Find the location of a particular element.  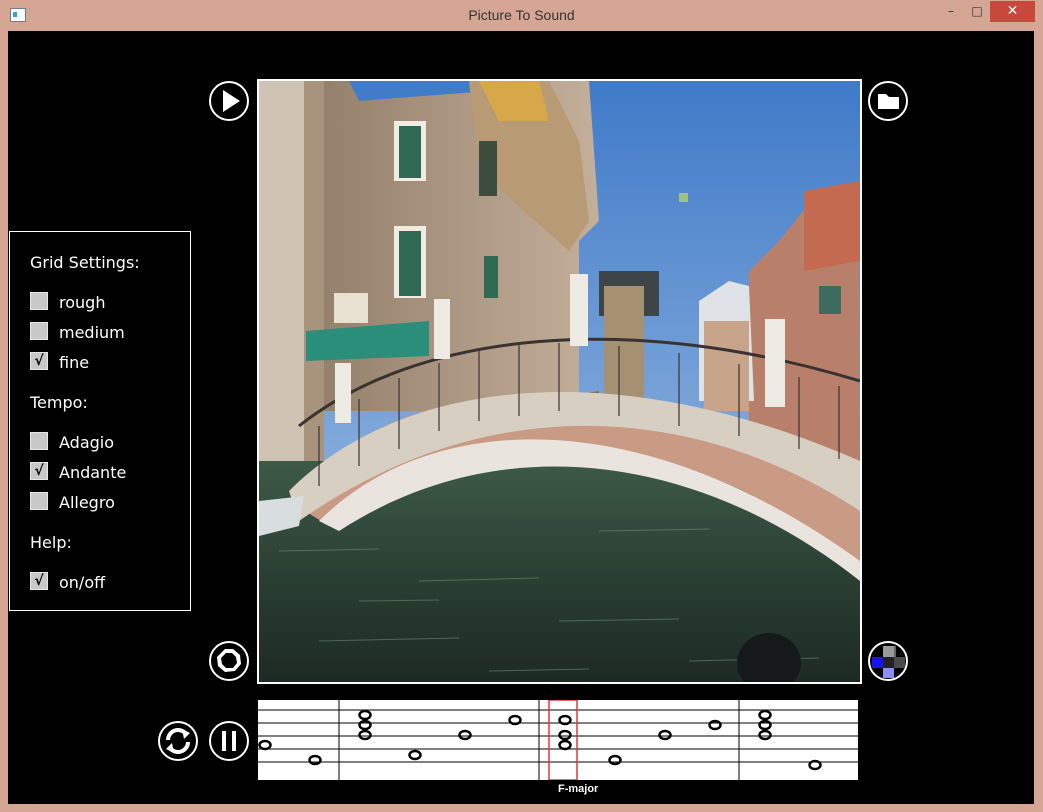

settings-button is located at coordinates (229, 661).